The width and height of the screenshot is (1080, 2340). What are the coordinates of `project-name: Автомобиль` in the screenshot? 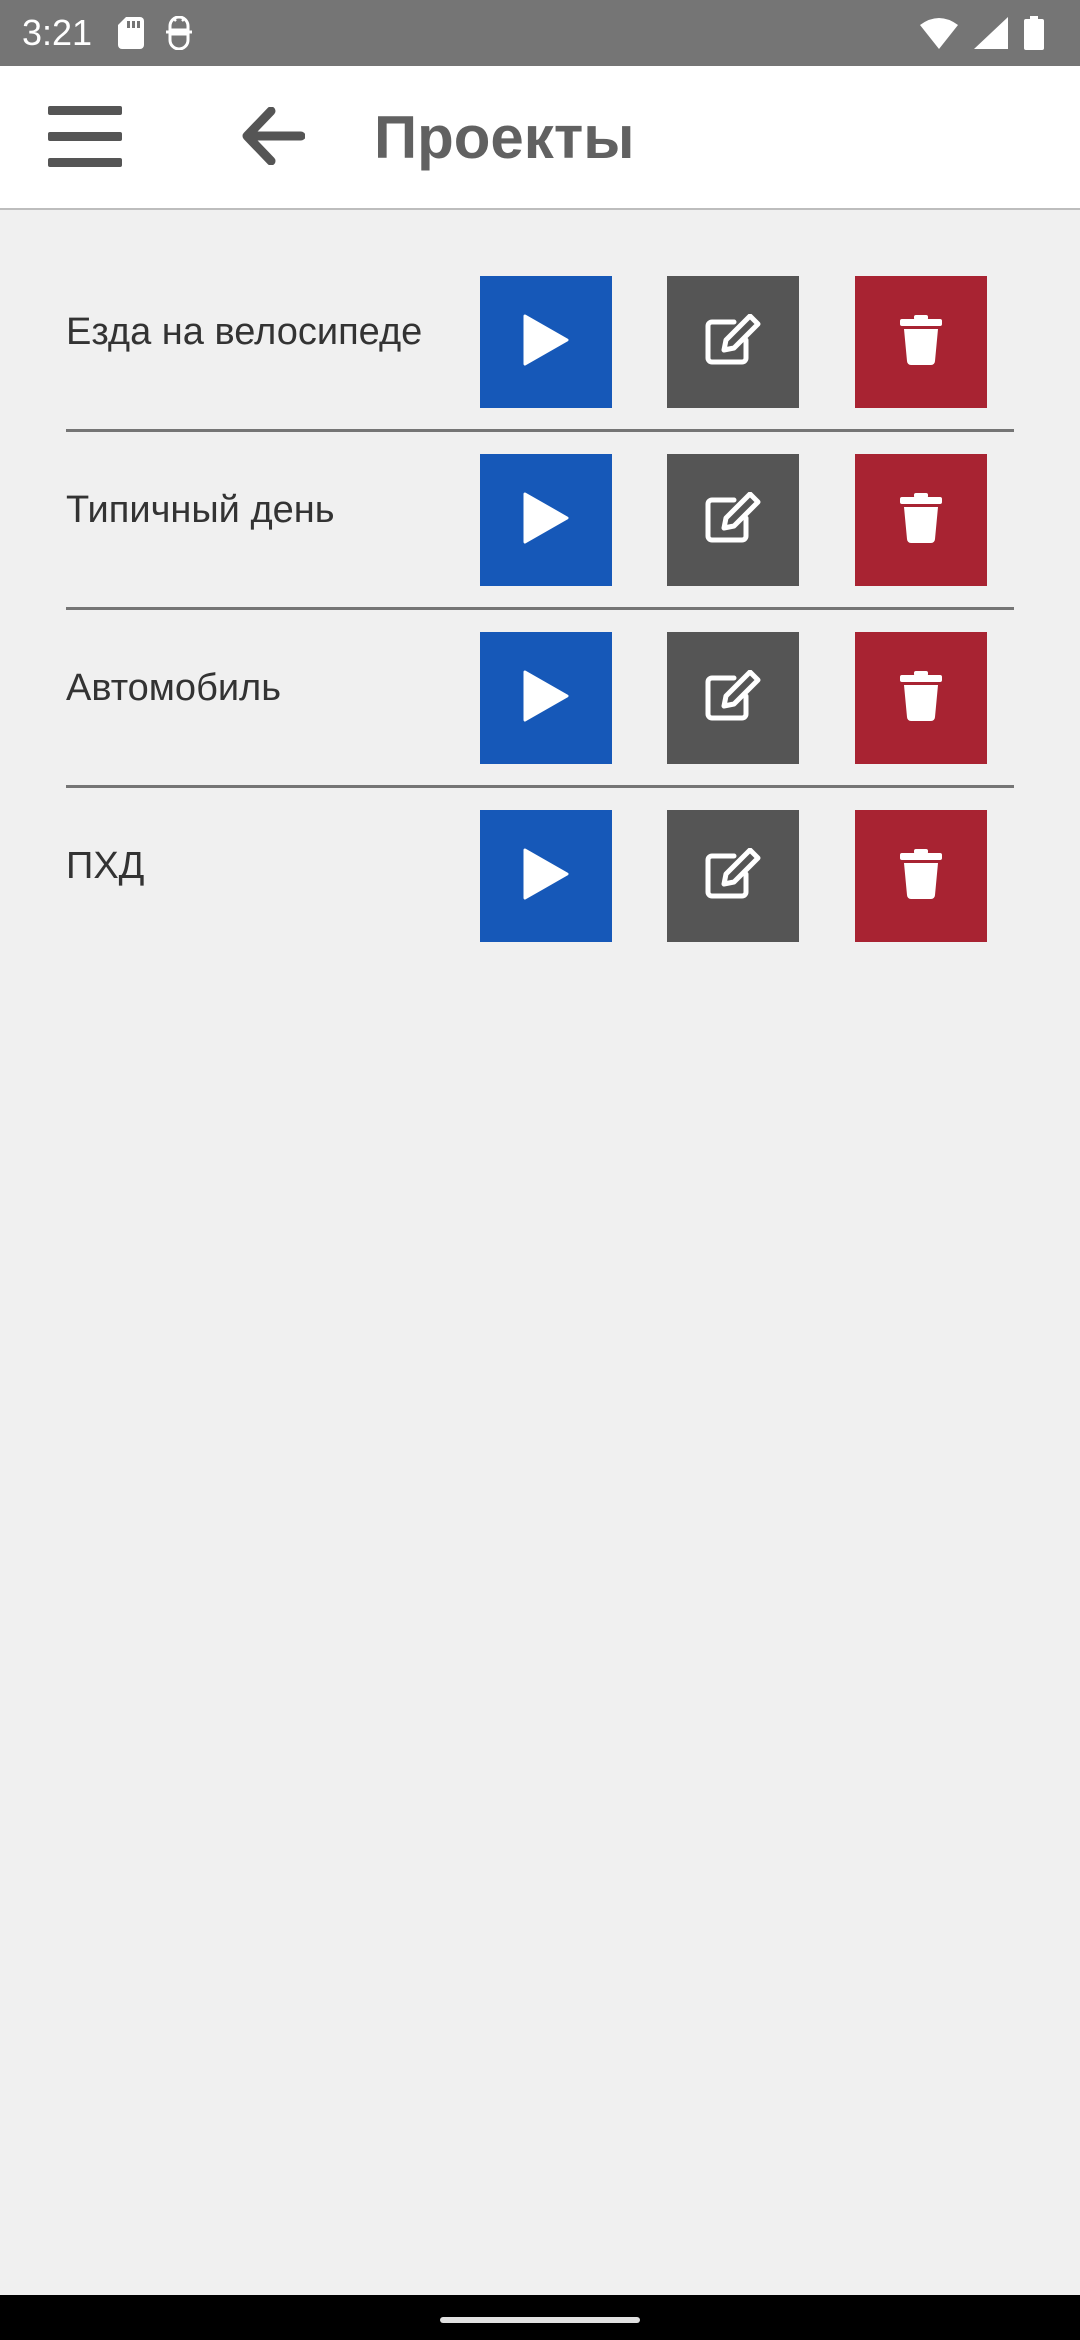 It's located at (174, 687).